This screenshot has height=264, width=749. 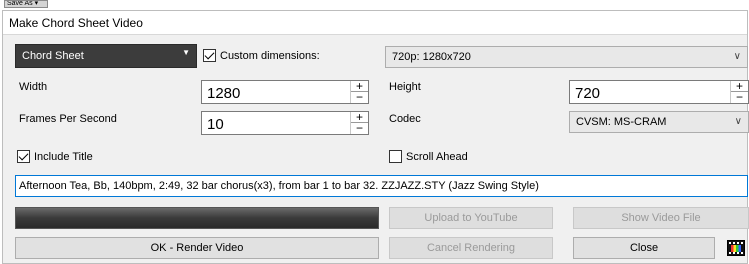 What do you see at coordinates (63, 157) in the screenshot?
I see `include-title-label: Include Title` at bounding box center [63, 157].